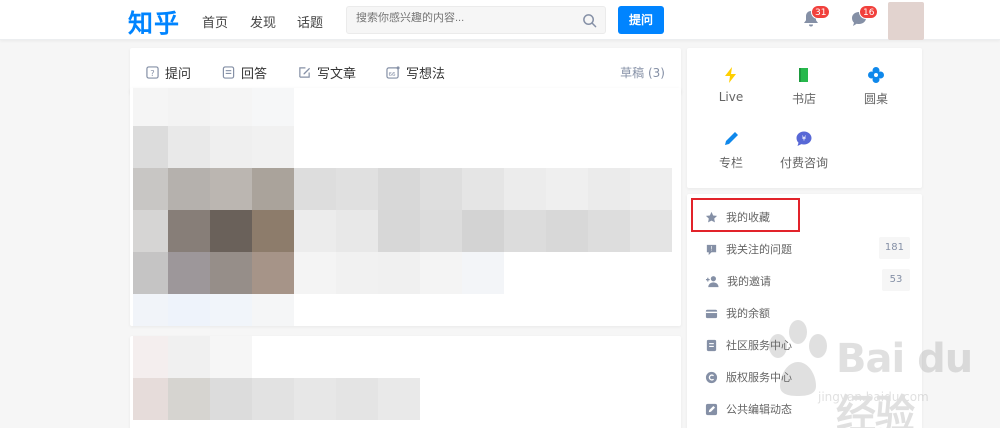 This screenshot has width=1000, height=428. I want to click on nav-discover: 发现, so click(263, 21).